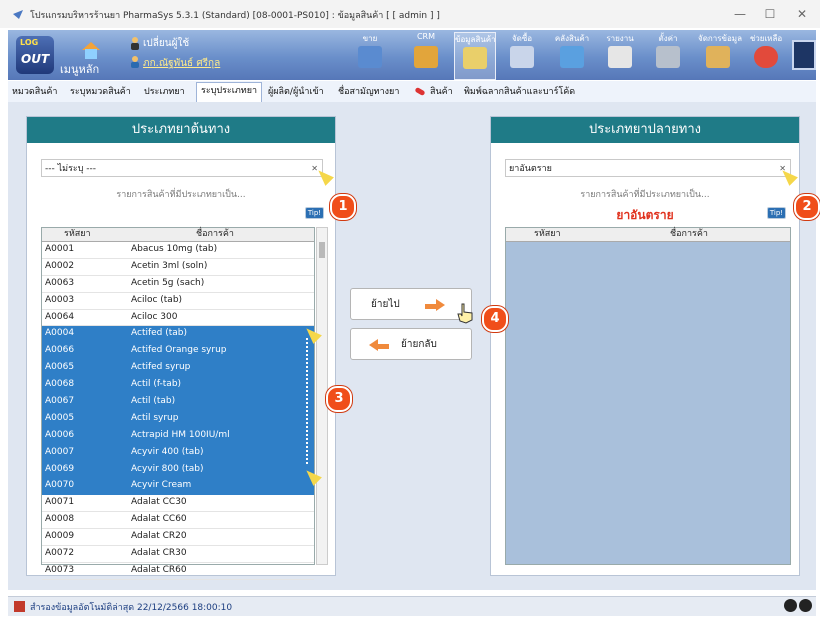 This screenshot has height=617, width=820. I want to click on table-row: A0064 Aciloc 300, so click(178, 318).